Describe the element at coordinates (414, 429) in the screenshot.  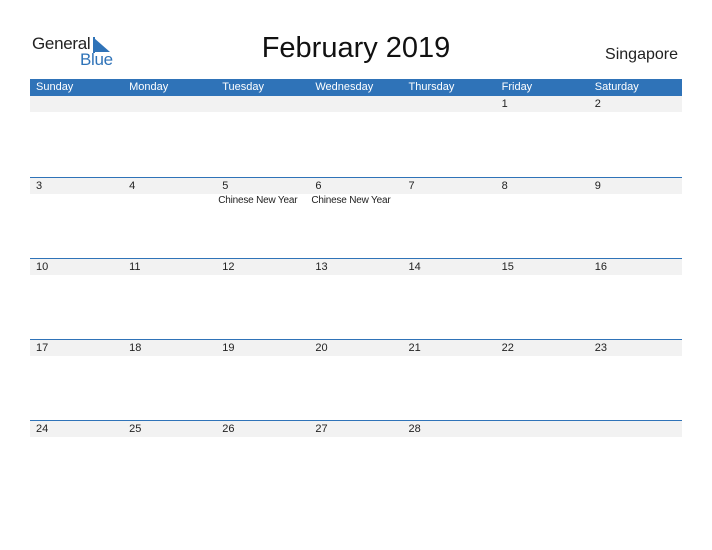
I see `day-number: 28` at that location.